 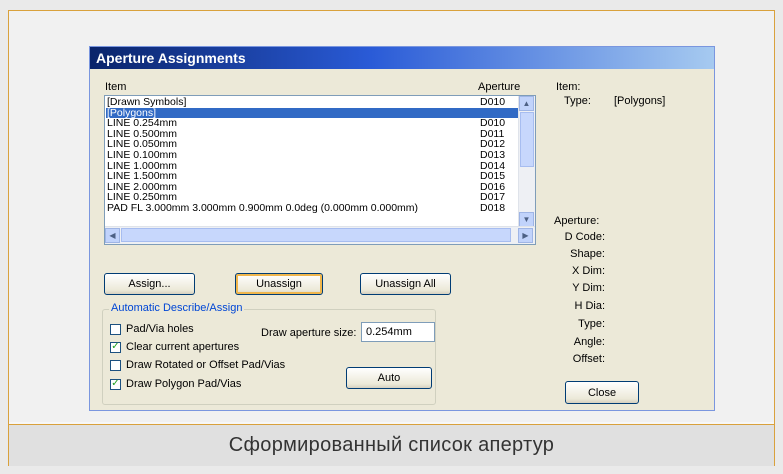 I want to click on draw-polygon-label: Draw Polygon Pad/Vias, so click(x=184, y=384).